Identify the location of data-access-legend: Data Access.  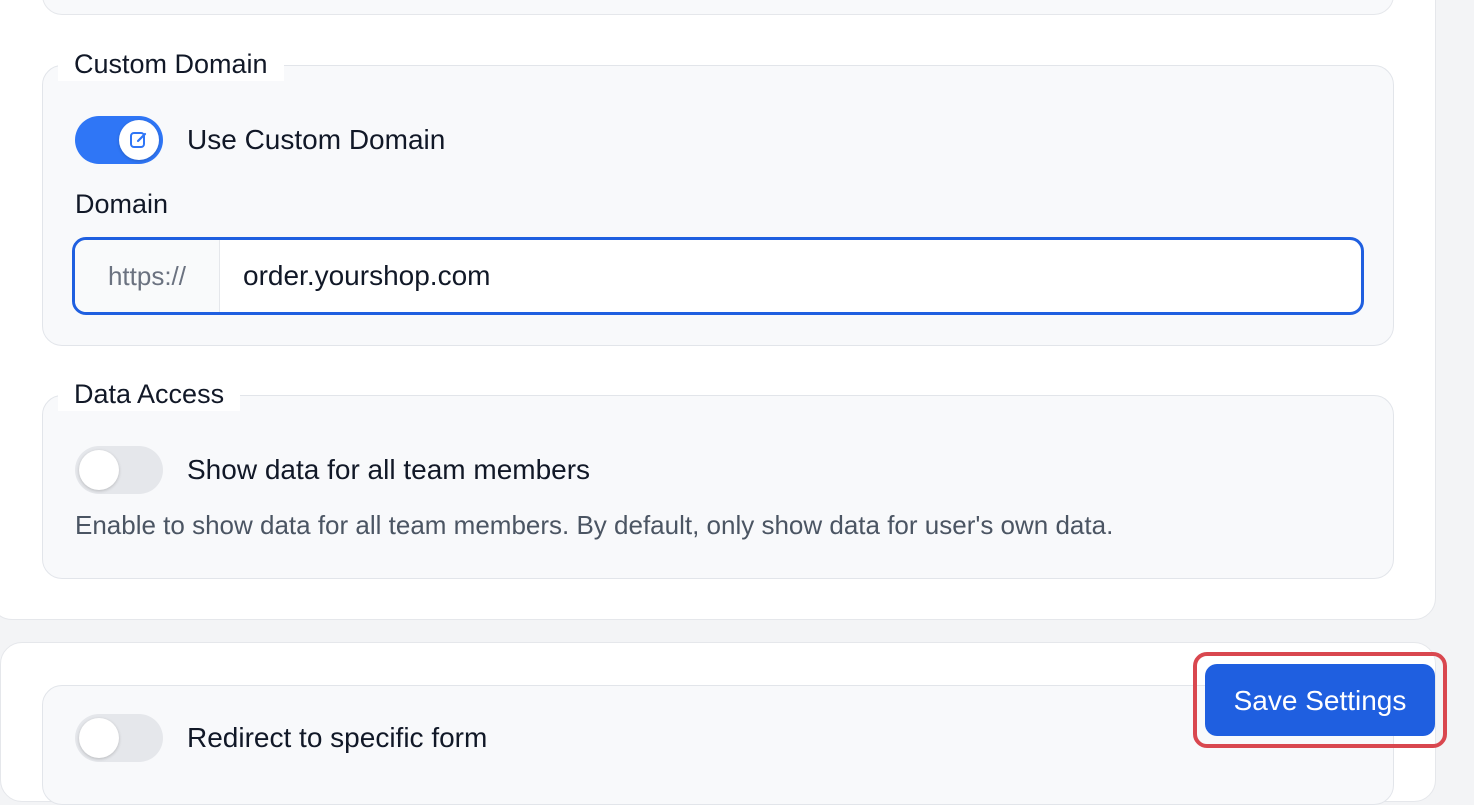
(149, 394).